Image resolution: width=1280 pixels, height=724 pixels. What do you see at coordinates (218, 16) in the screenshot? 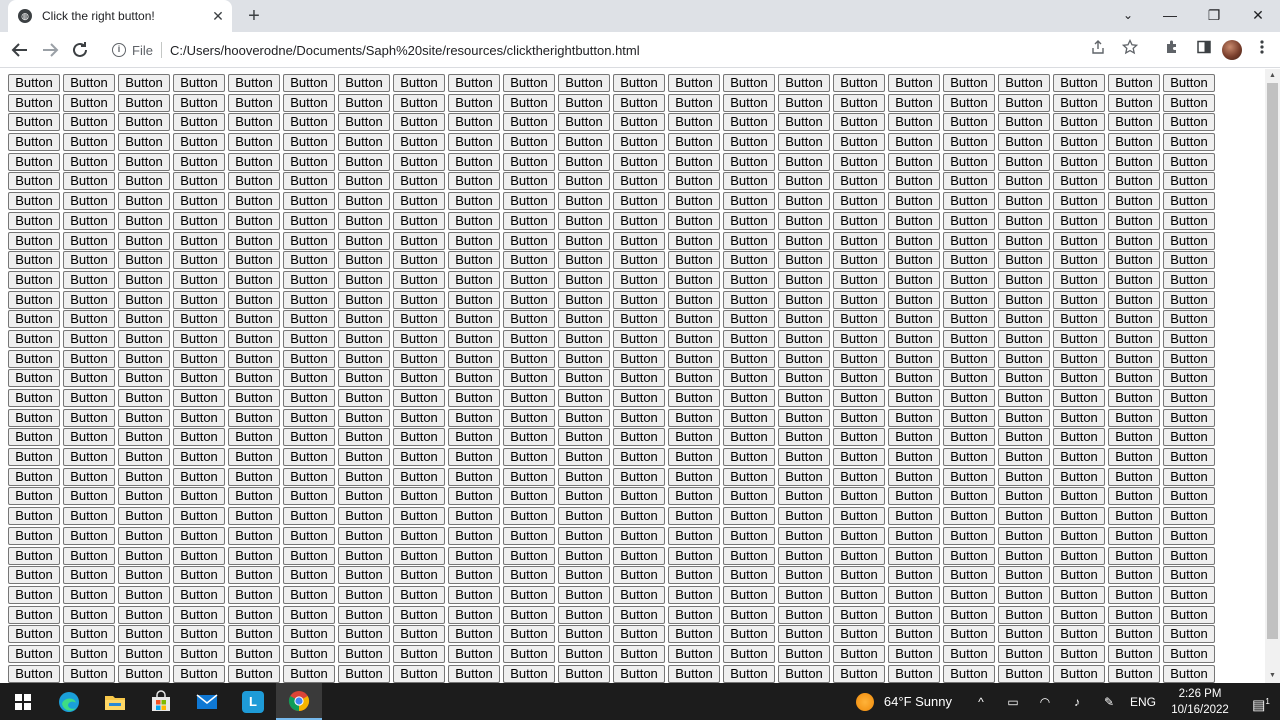
I see `close-tab-icon: ✕` at bounding box center [218, 16].